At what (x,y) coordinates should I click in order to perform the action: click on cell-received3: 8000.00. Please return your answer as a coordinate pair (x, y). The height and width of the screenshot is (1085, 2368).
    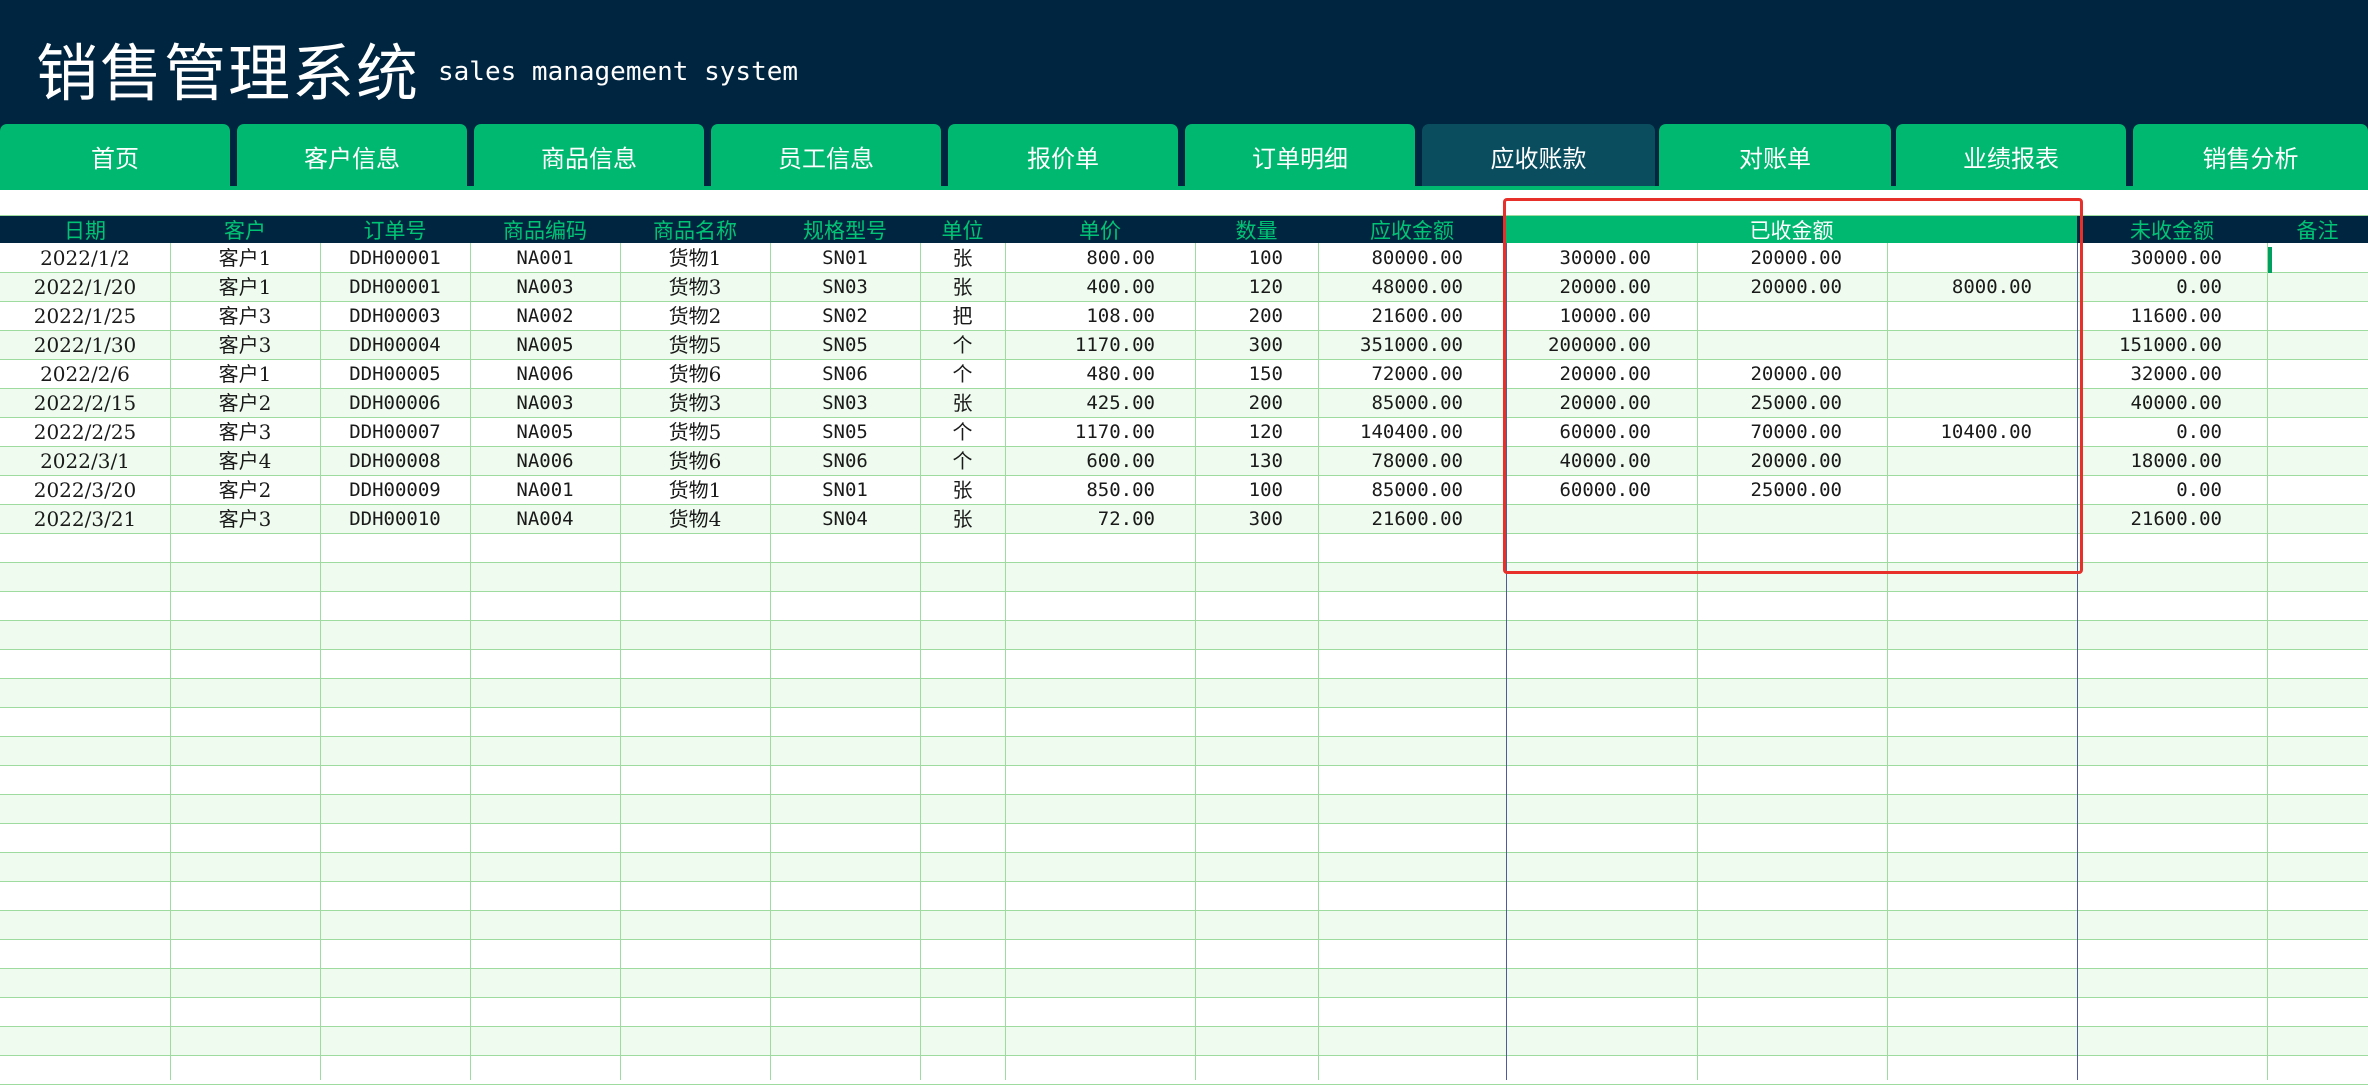
    Looking at the image, I should click on (1959, 287).